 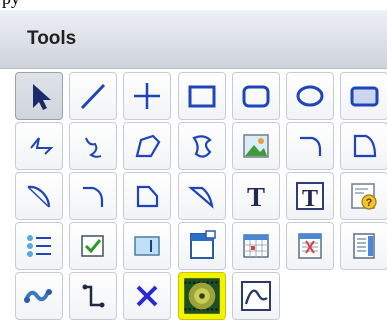 I want to click on grid-icon, so click(x=256, y=246).